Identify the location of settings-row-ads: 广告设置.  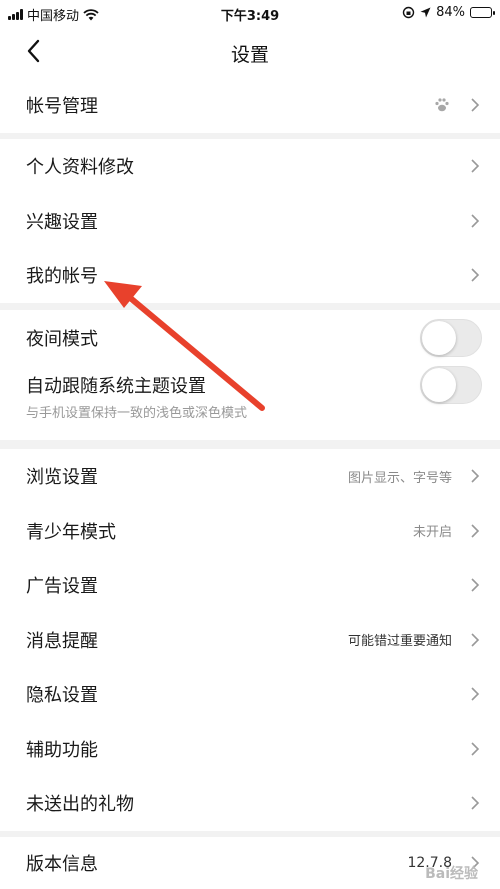
(250, 585).